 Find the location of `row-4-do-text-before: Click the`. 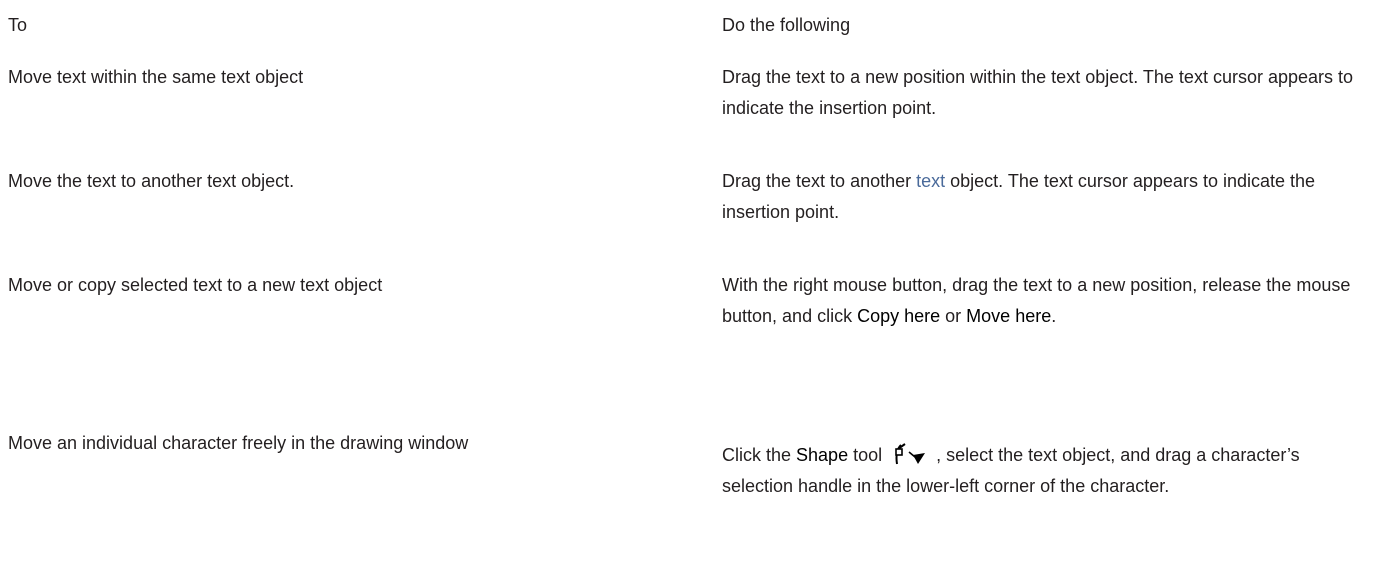

row-4-do-text-before: Click the is located at coordinates (759, 455).